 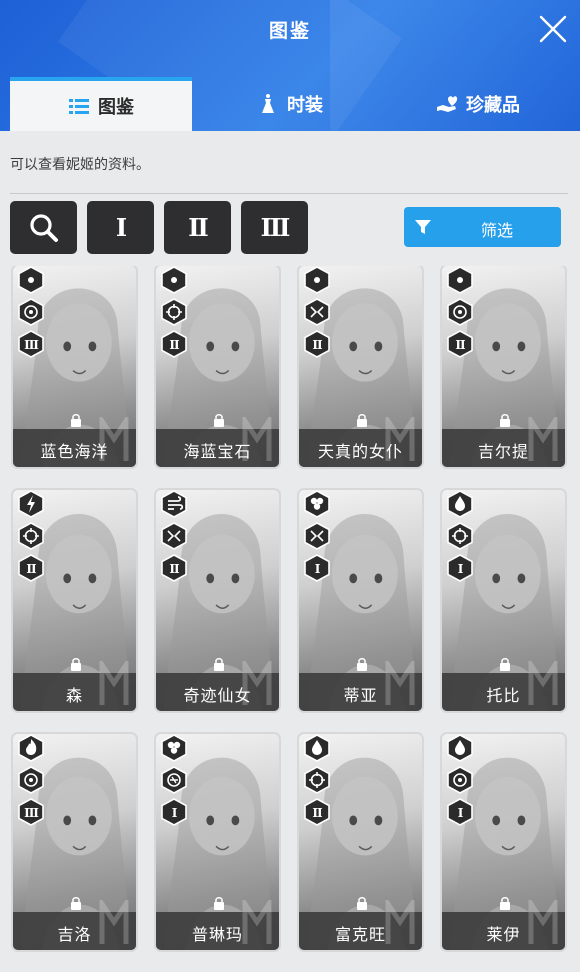 I want to click on element-wind-icon, so click(x=174, y=504).